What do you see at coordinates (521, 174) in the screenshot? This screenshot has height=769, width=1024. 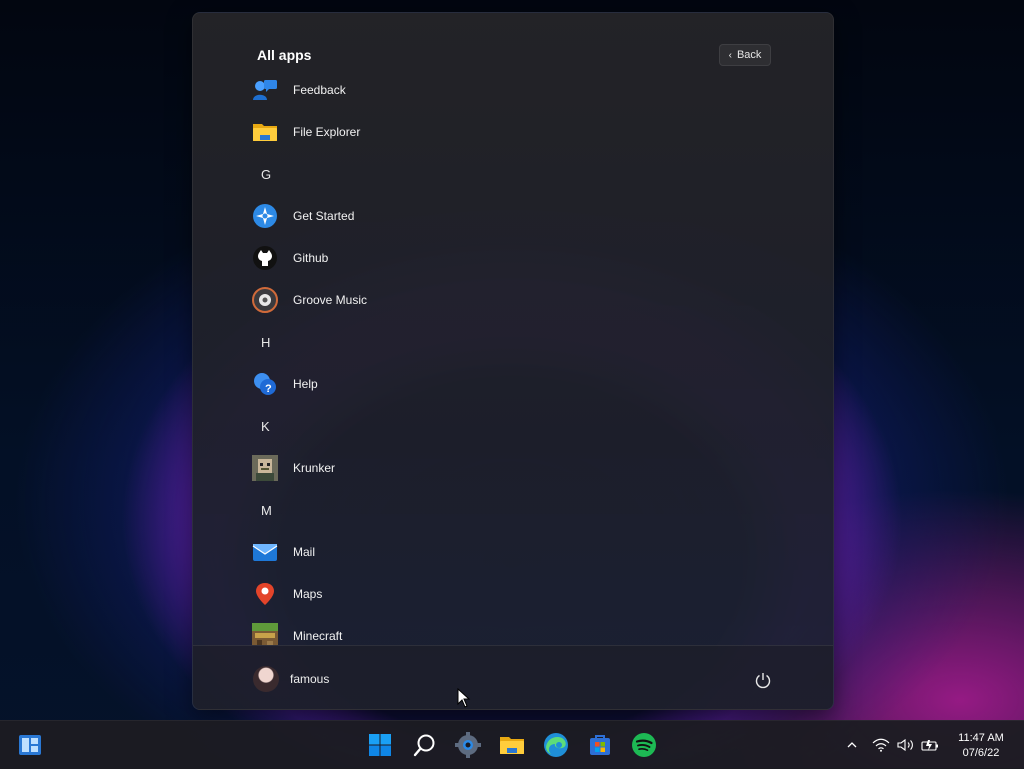 I see `letter-header-g: G` at bounding box center [521, 174].